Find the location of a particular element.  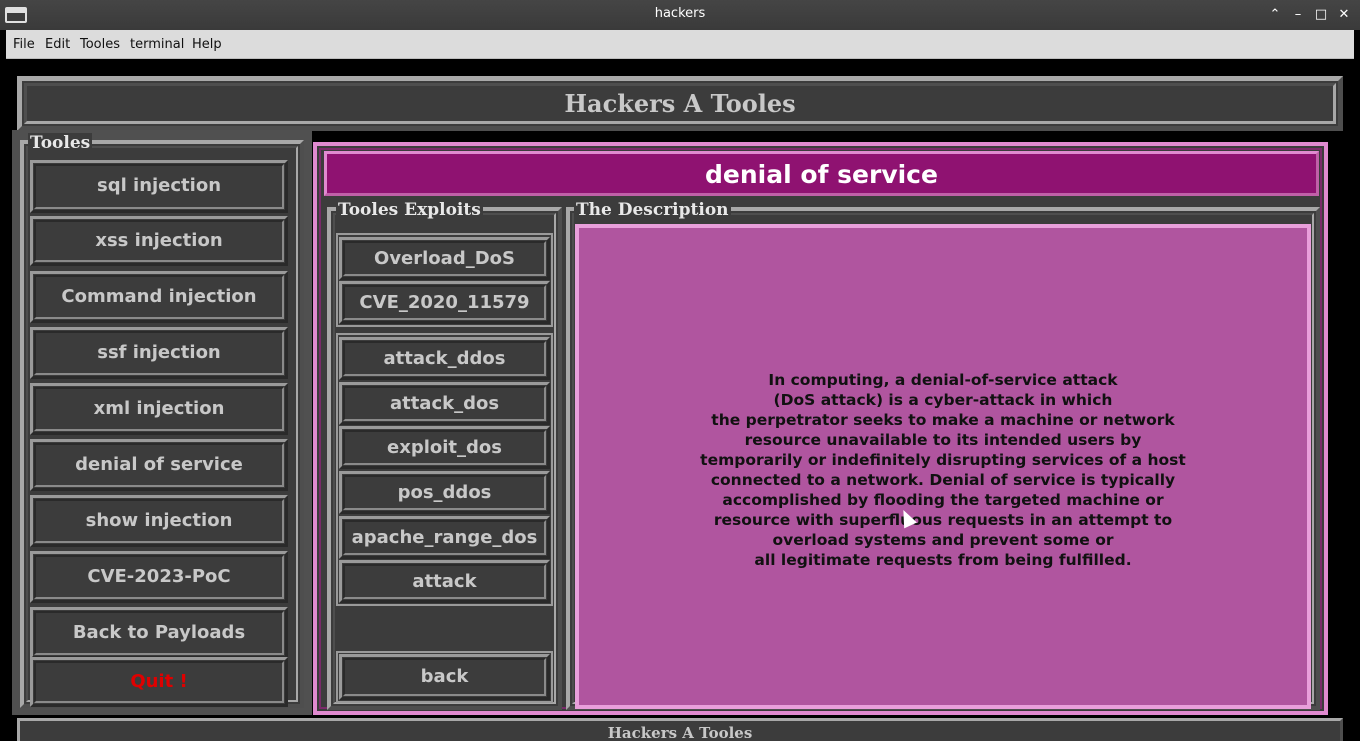

menu-bar: File Edit Tooles terminal Help is located at coordinates (680, 44).